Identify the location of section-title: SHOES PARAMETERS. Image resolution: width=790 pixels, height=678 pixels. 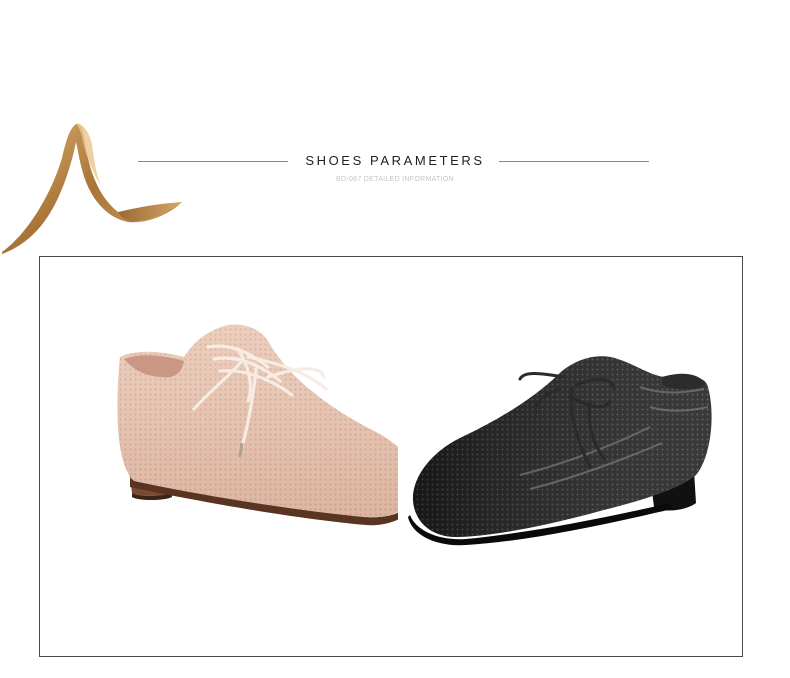
(395, 160).